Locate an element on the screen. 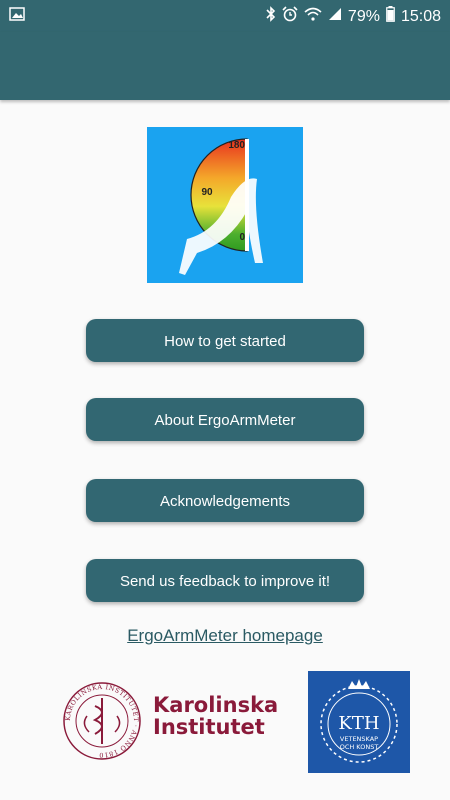  kth-name: KTH is located at coordinates (358, 723).